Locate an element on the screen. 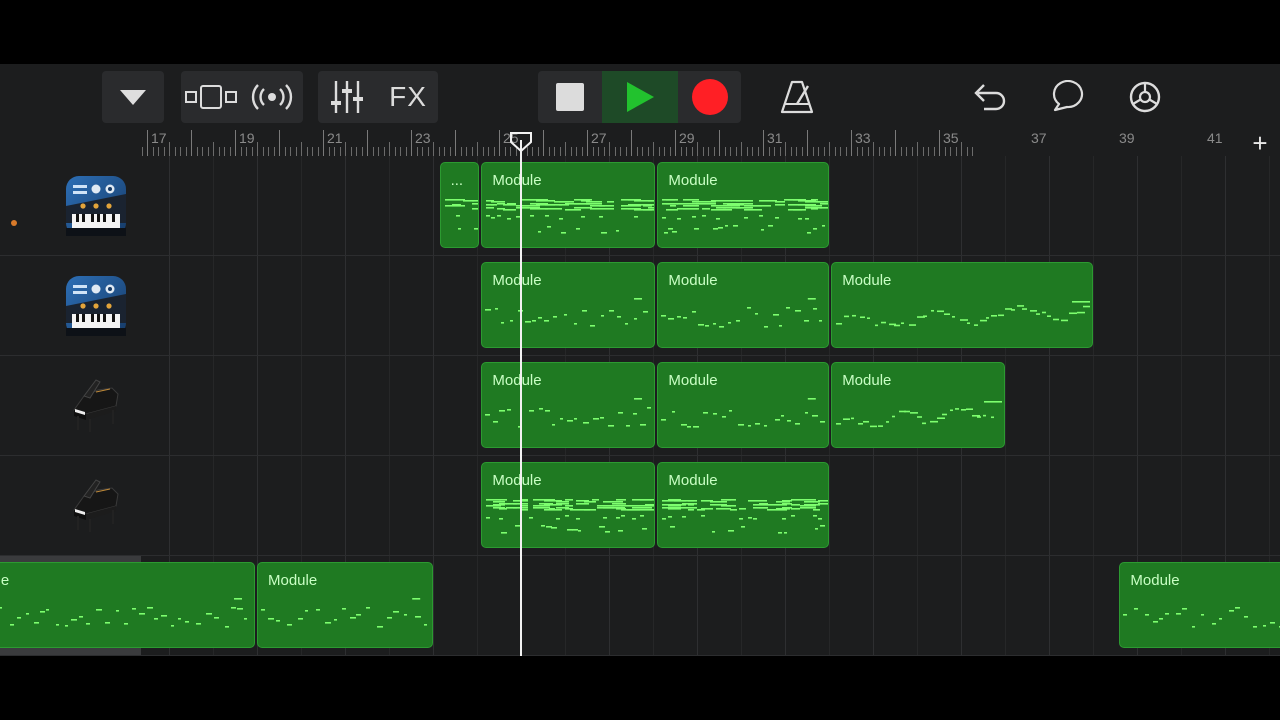 The image size is (1280, 720). stop-button is located at coordinates (570, 97).